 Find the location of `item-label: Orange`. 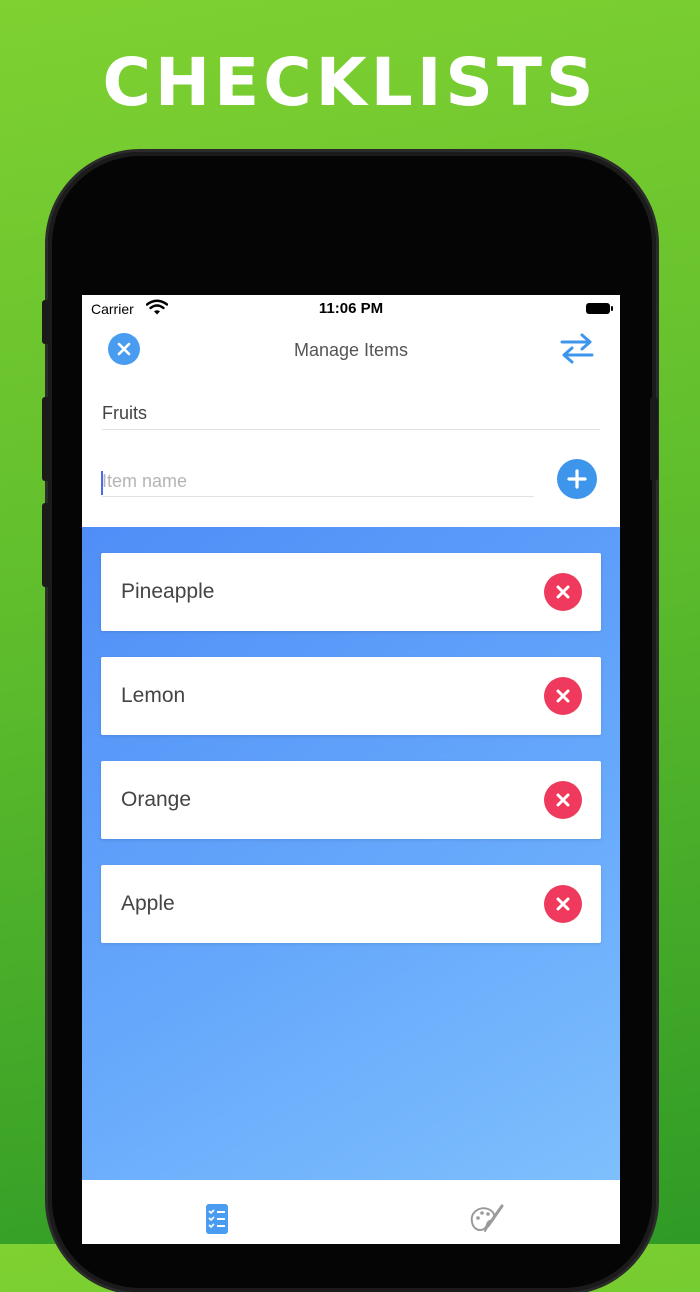

item-label: Orange is located at coordinates (156, 799).